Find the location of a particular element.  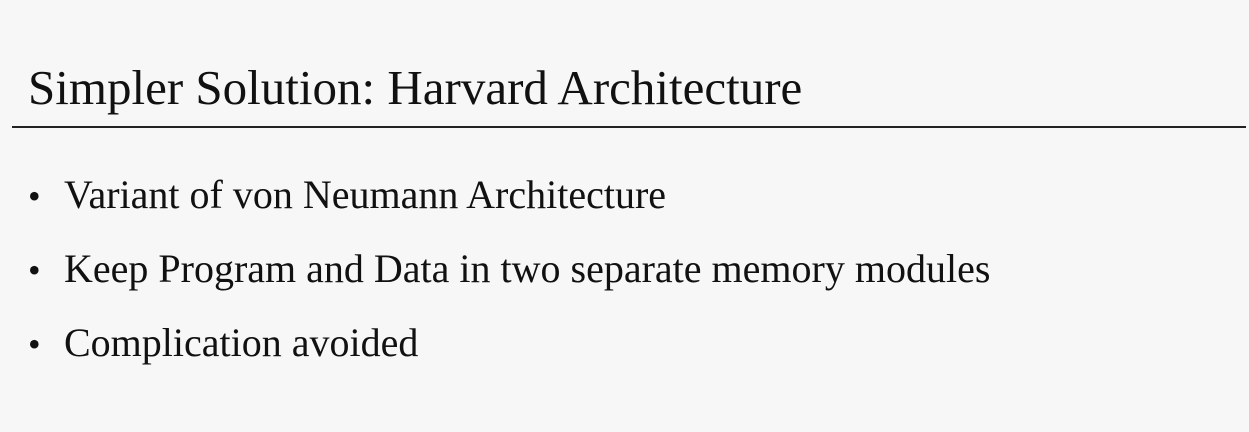

bullet-text: Complication avoided is located at coordinates (241, 342).